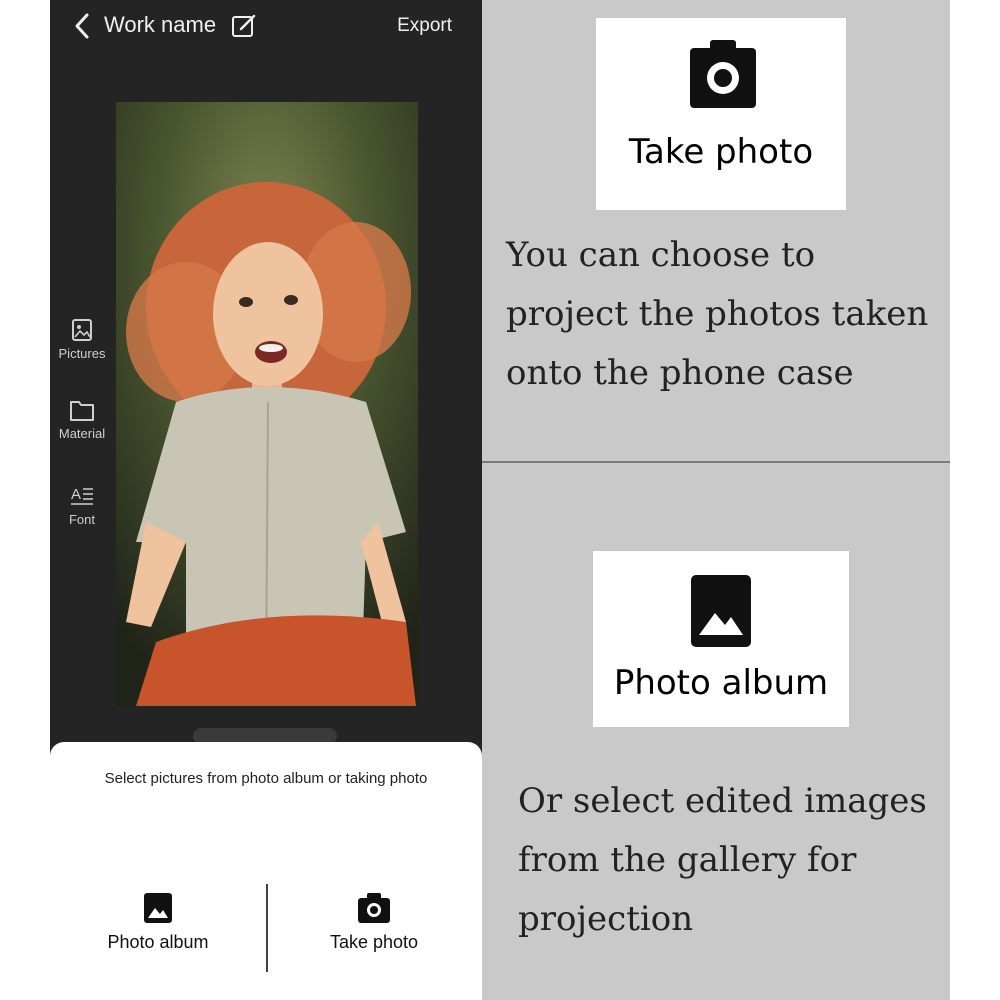  What do you see at coordinates (158, 942) in the screenshot?
I see `option-label: Photo album` at bounding box center [158, 942].